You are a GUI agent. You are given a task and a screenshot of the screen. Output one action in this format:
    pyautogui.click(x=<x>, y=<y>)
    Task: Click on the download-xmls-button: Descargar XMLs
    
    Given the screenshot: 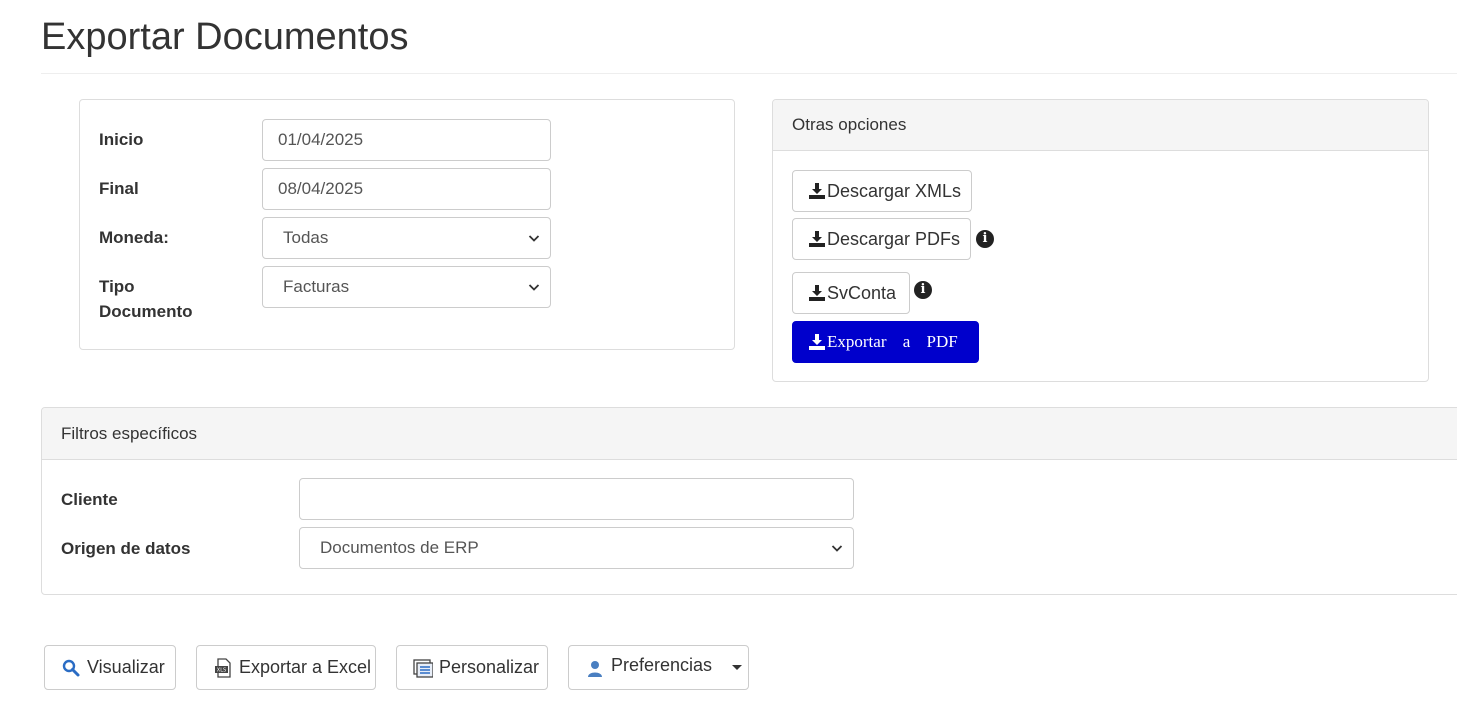 What is the action you would take?
    pyautogui.click(x=882, y=191)
    